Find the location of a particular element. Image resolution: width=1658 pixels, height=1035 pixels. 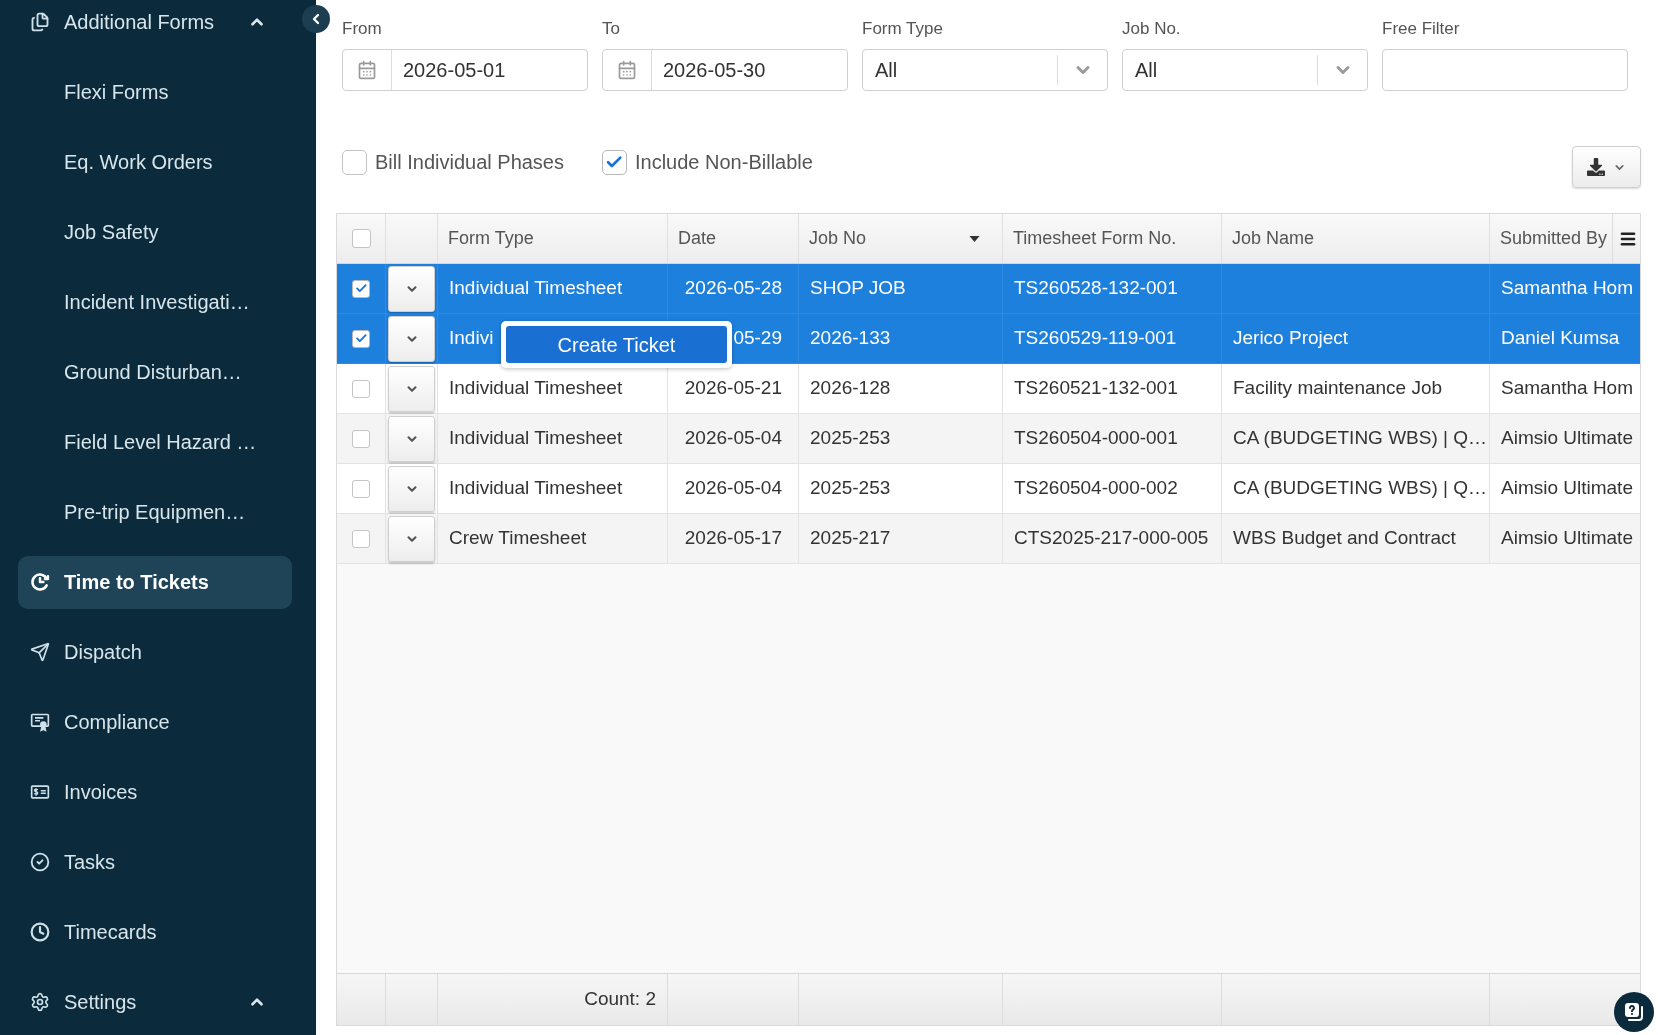

table-cell-text: TS260528-132-001 is located at coordinates (1096, 288).